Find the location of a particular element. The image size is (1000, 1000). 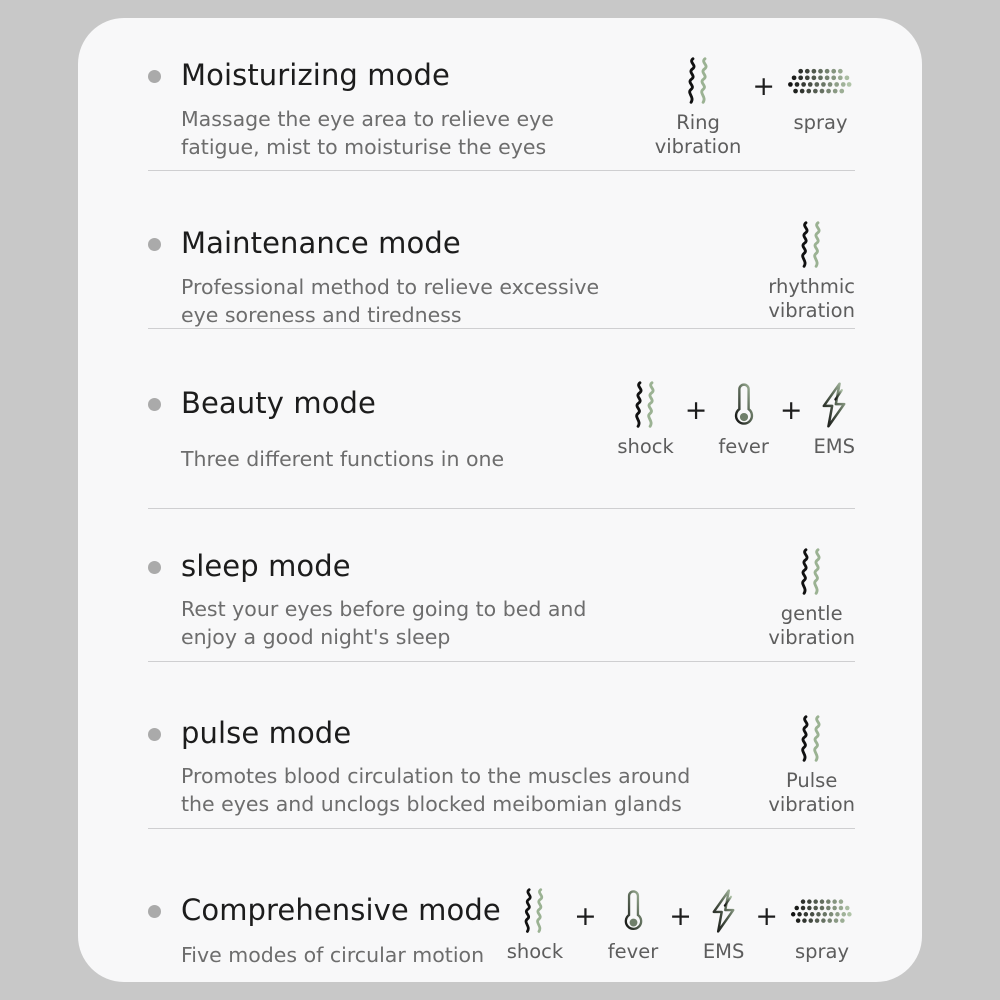

icon-label: gentle vibration is located at coordinates (811, 626).